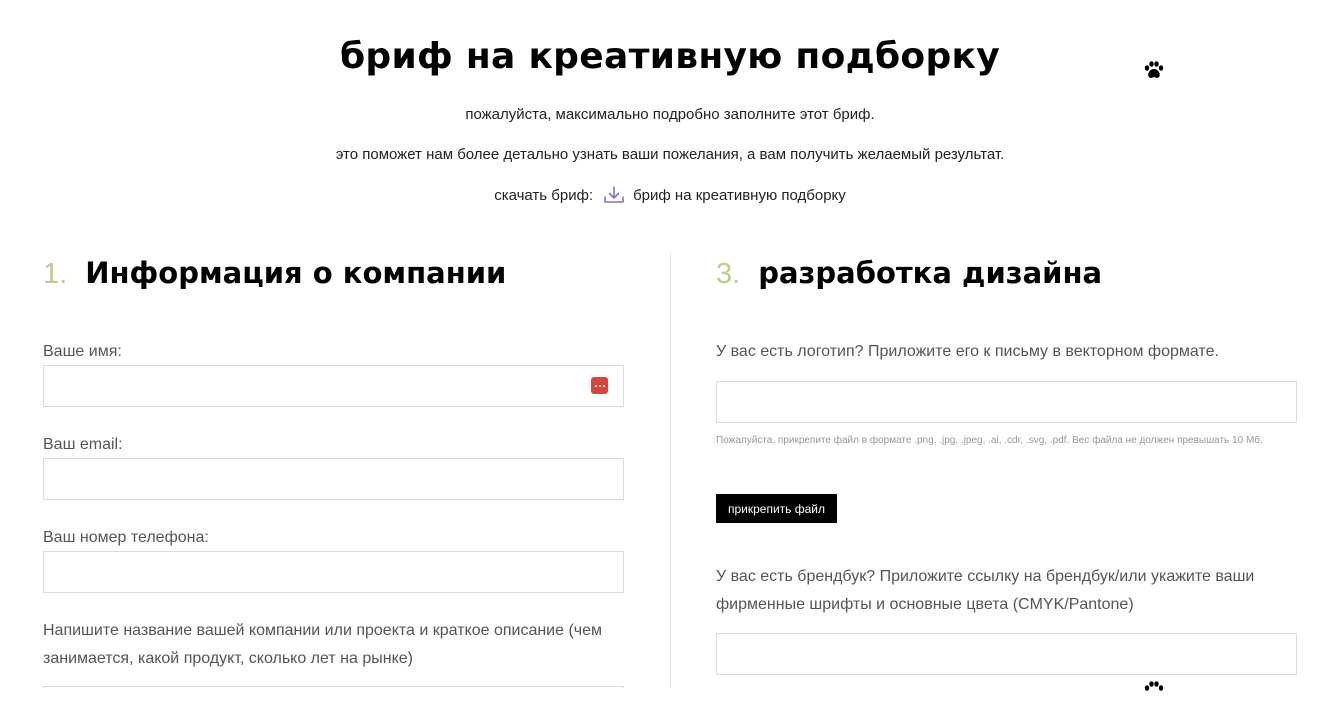 This screenshot has width=1340, height=701. I want to click on section-3-heading: 3. разработка дизайна, so click(909, 273).